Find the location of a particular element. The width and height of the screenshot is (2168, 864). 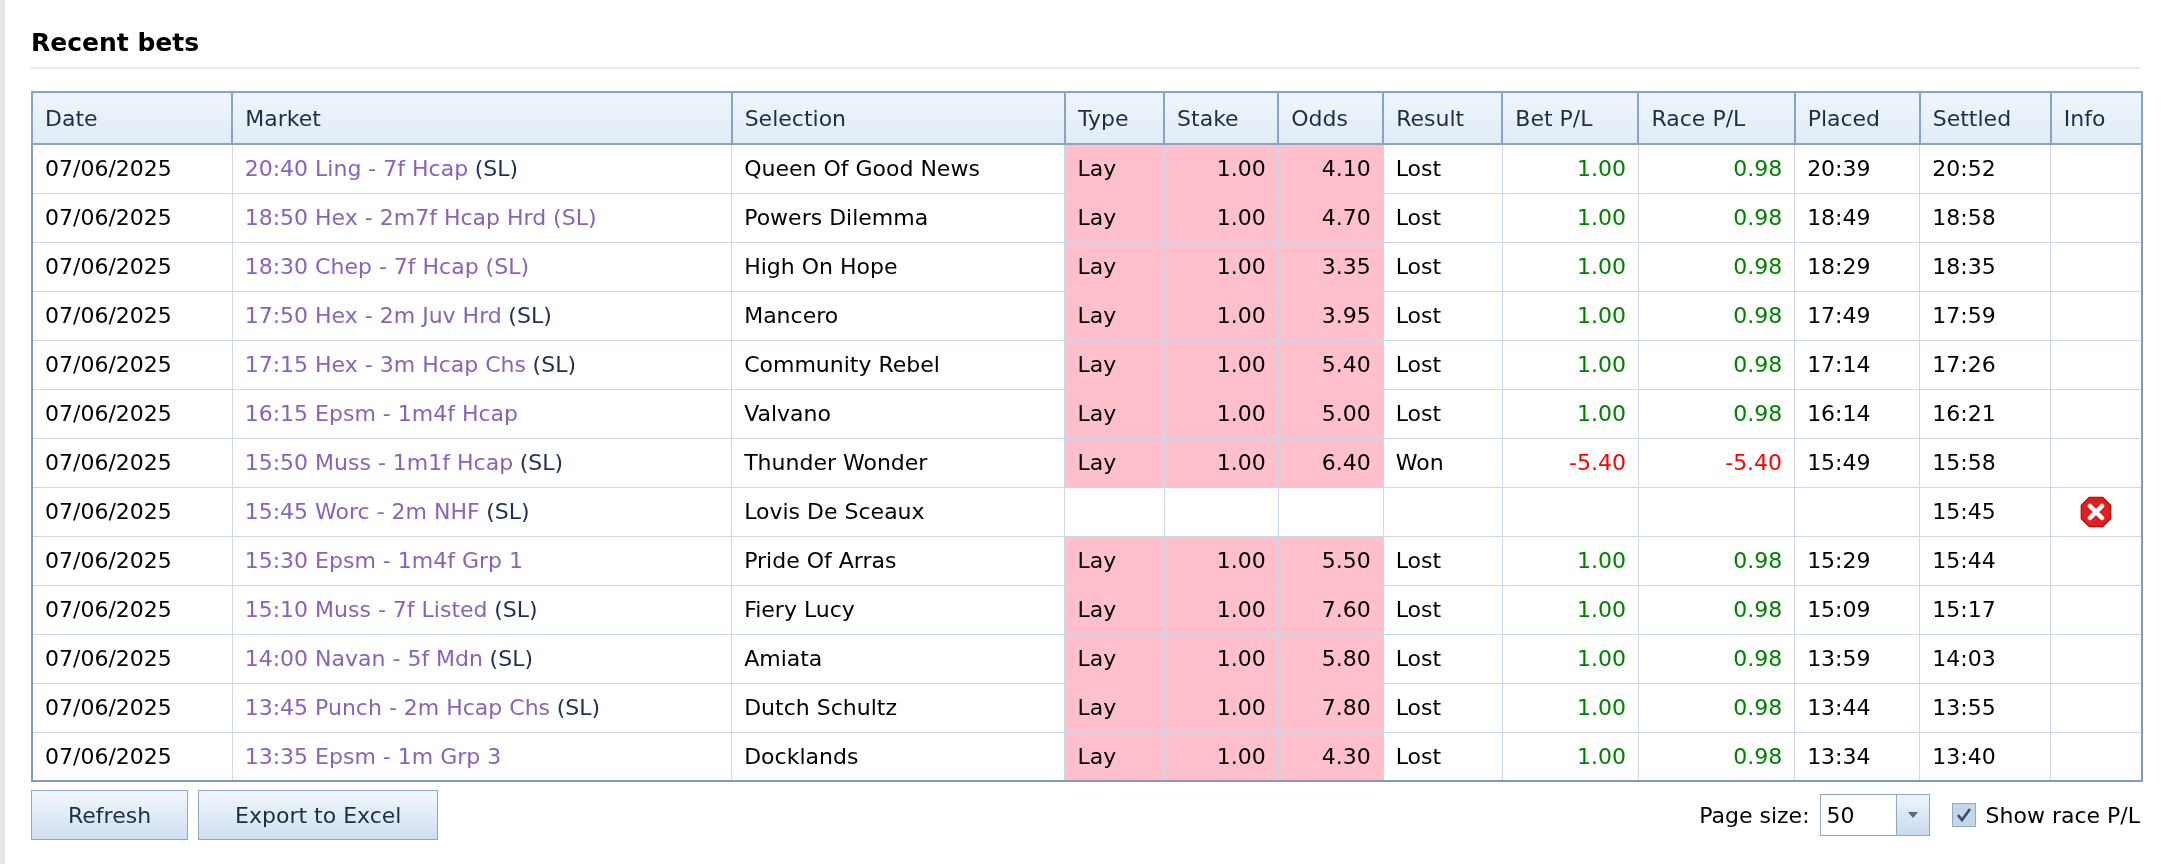

action-button: Export to Excel is located at coordinates (318, 815).